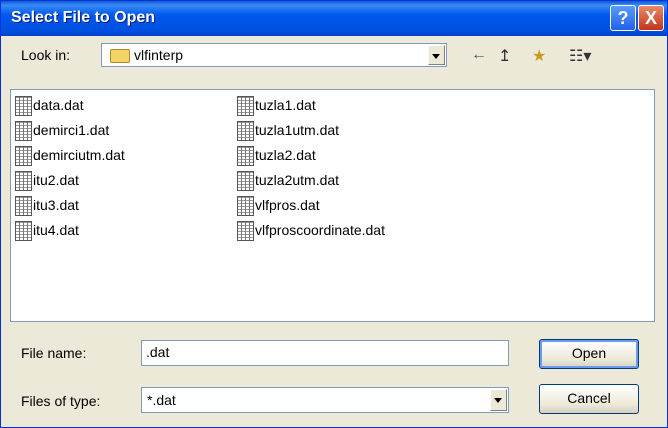  What do you see at coordinates (46, 55) in the screenshot?
I see `look-in-label: Look in:` at bounding box center [46, 55].